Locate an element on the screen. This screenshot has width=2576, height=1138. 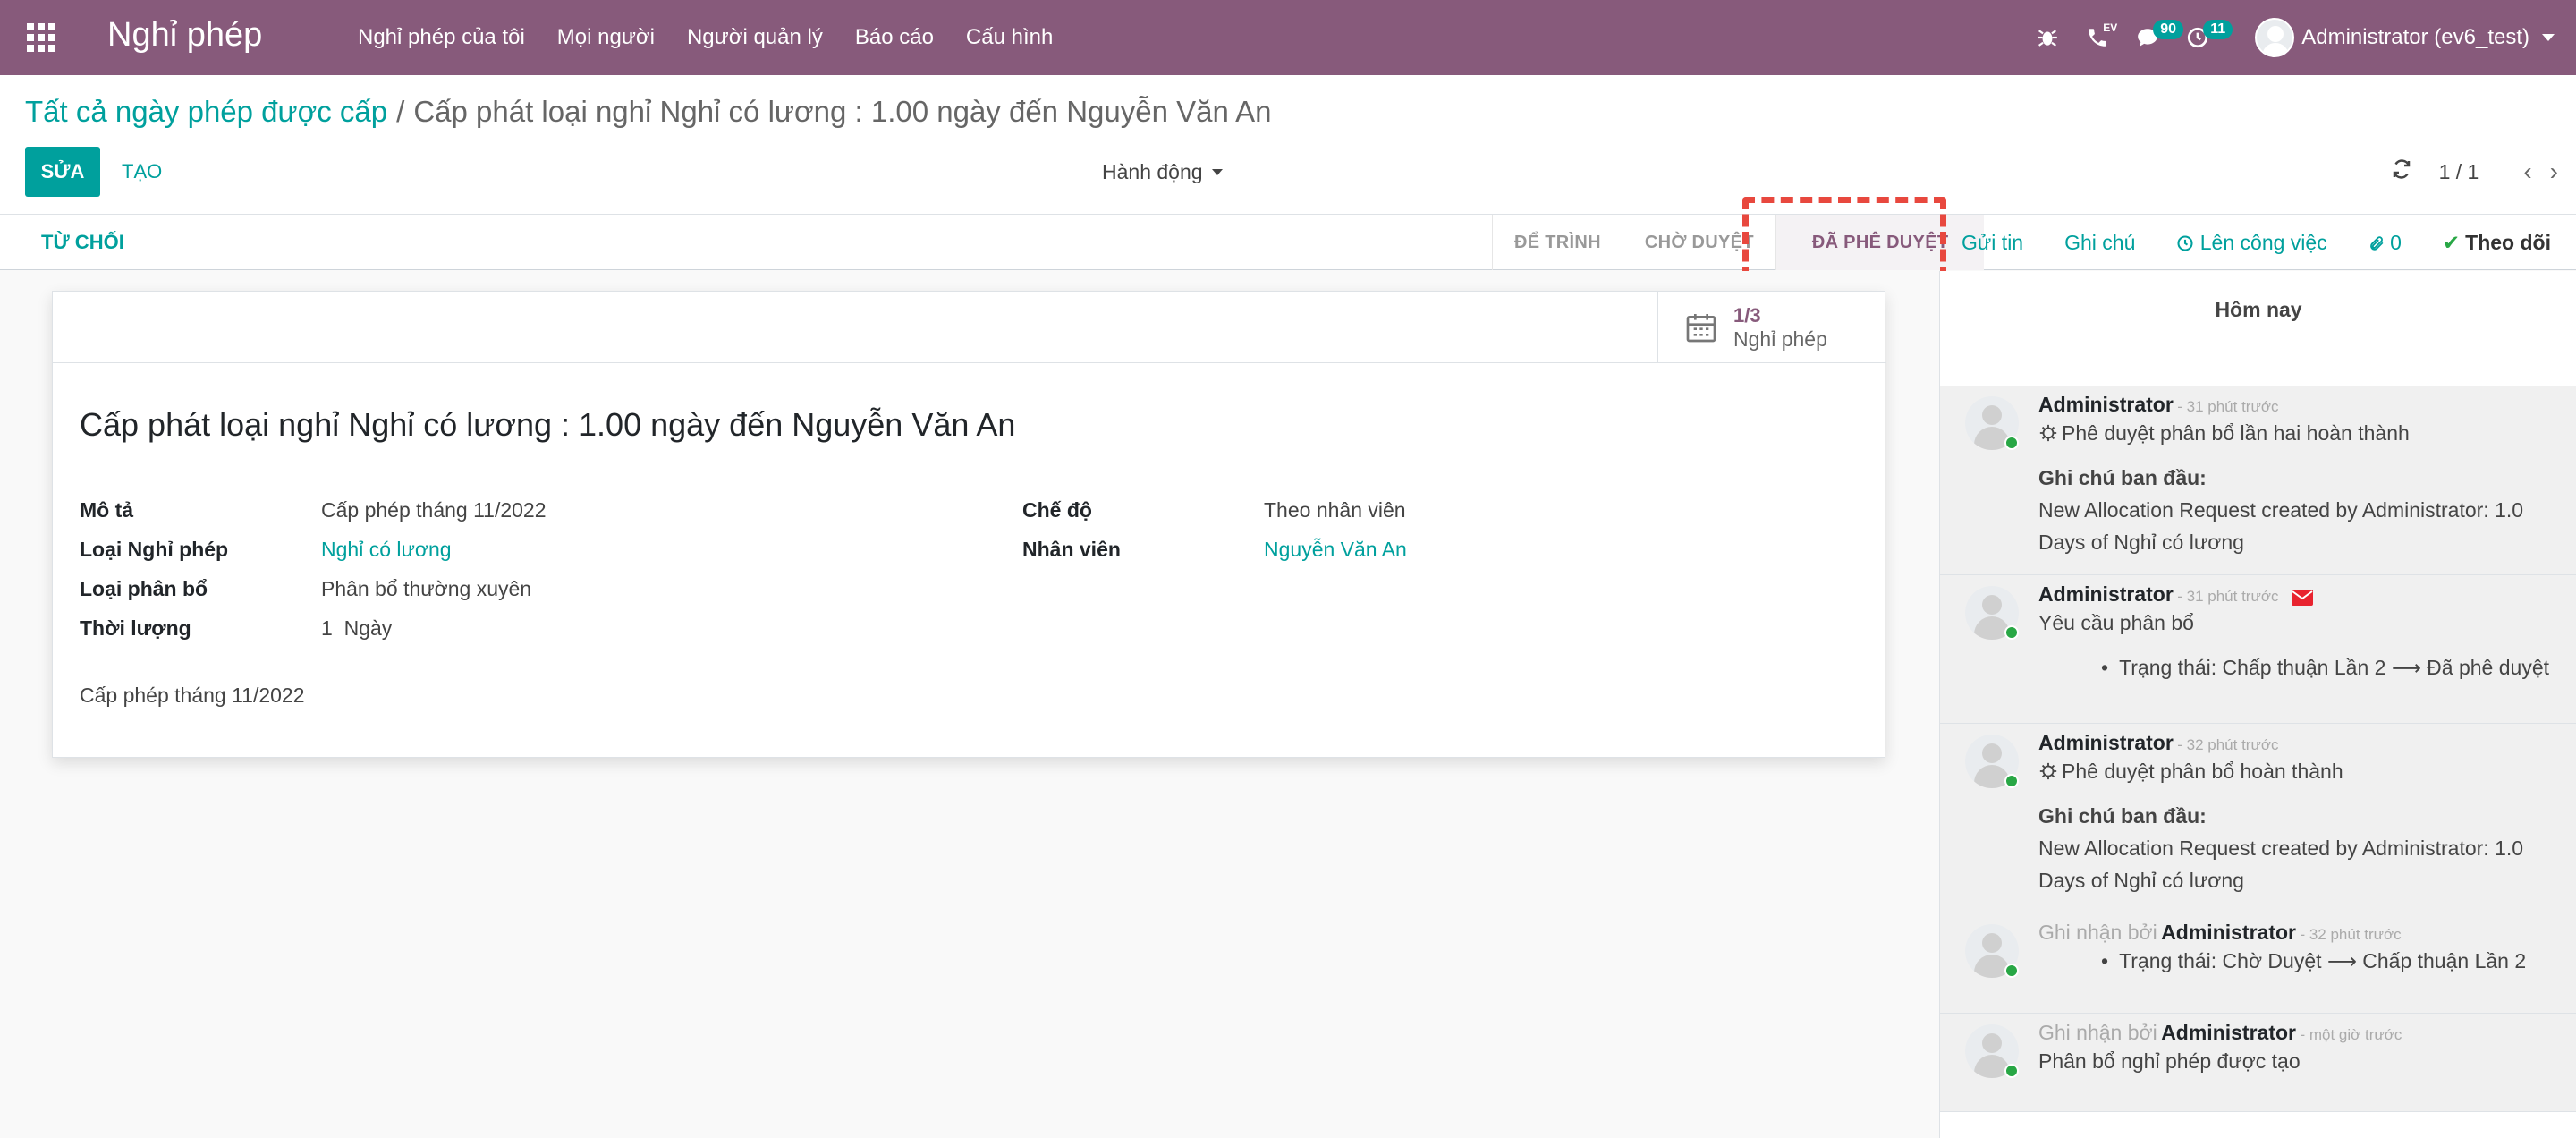
refresh-icon is located at coordinates (2401, 171).